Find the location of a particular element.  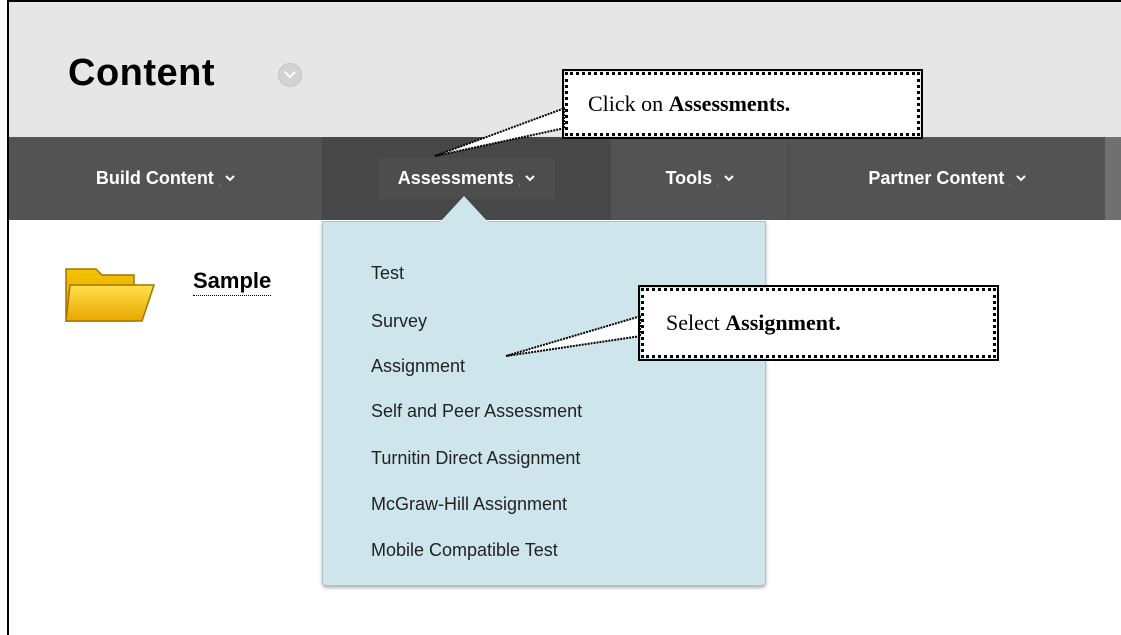

callout-bold: Assessments. is located at coordinates (729, 103).